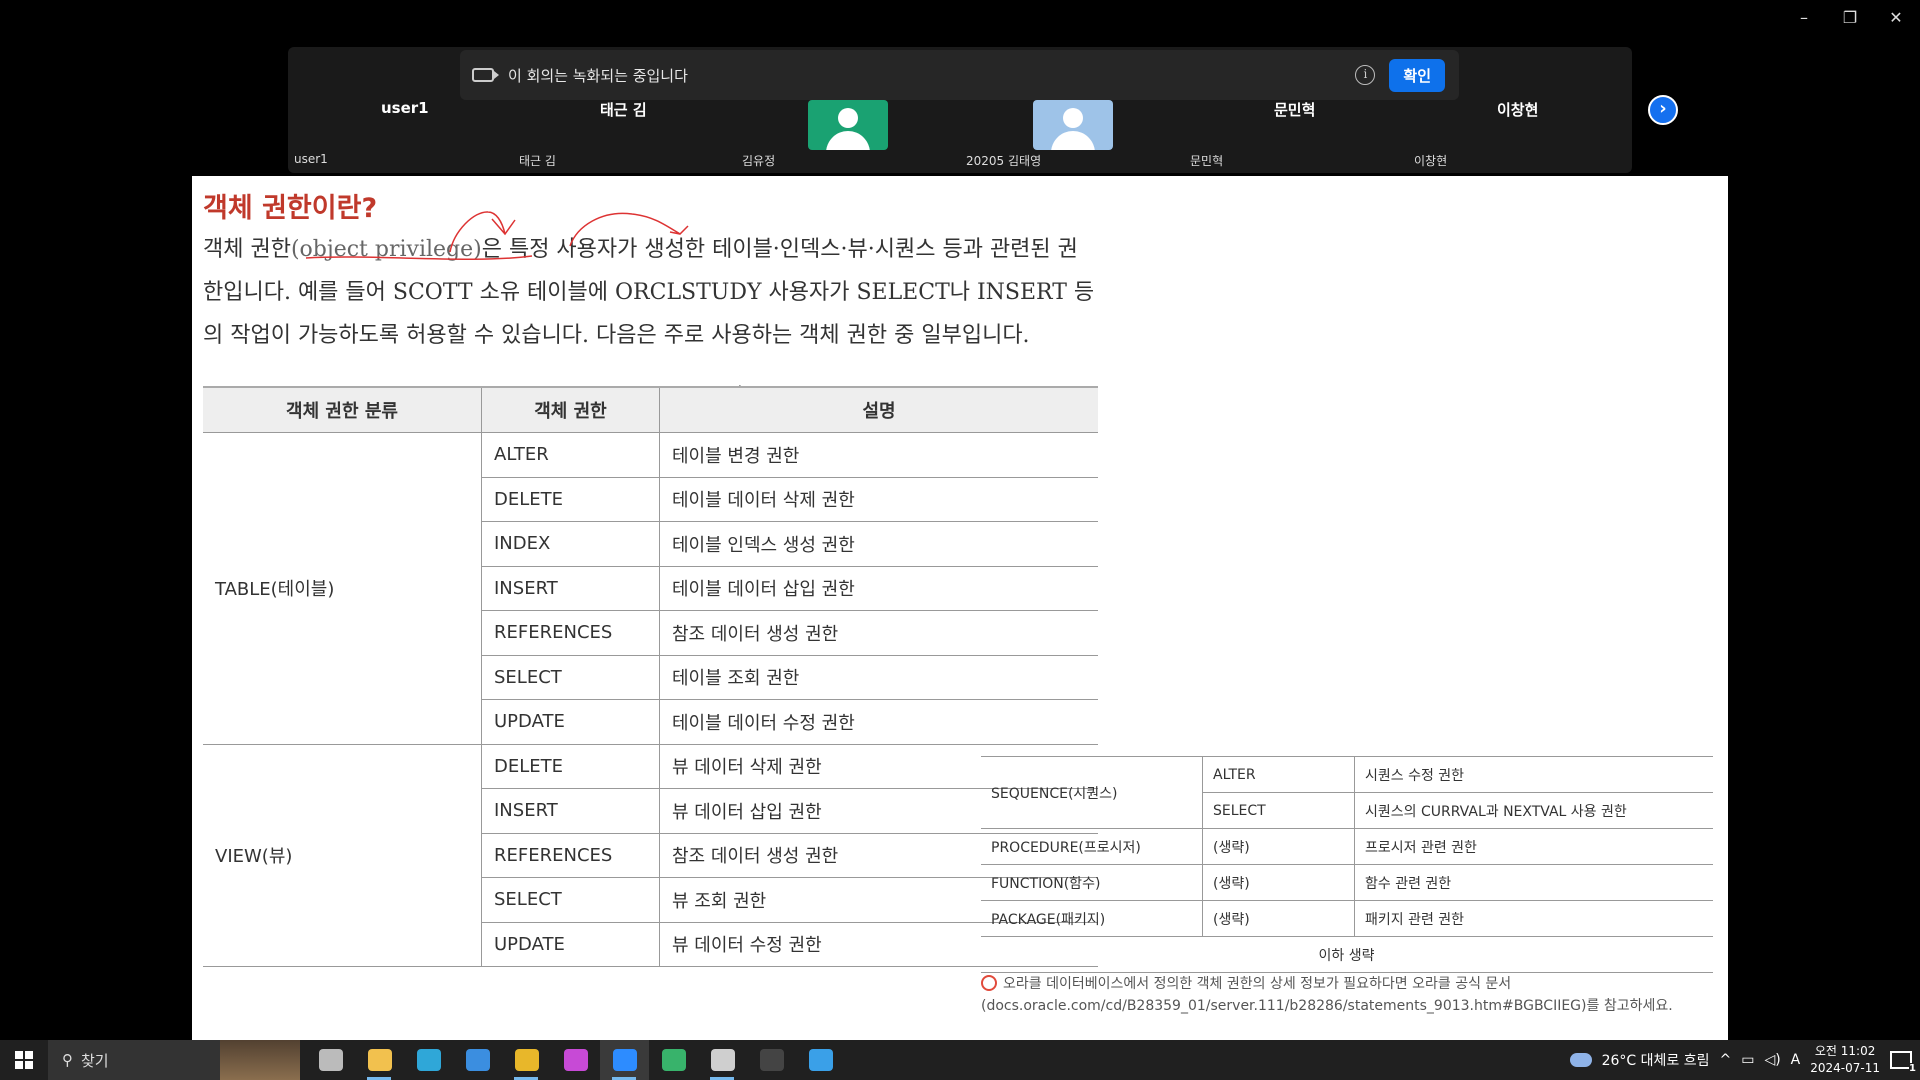  Describe the element at coordinates (1747, 1060) in the screenshot. I see `network-icon: ▭` at that location.